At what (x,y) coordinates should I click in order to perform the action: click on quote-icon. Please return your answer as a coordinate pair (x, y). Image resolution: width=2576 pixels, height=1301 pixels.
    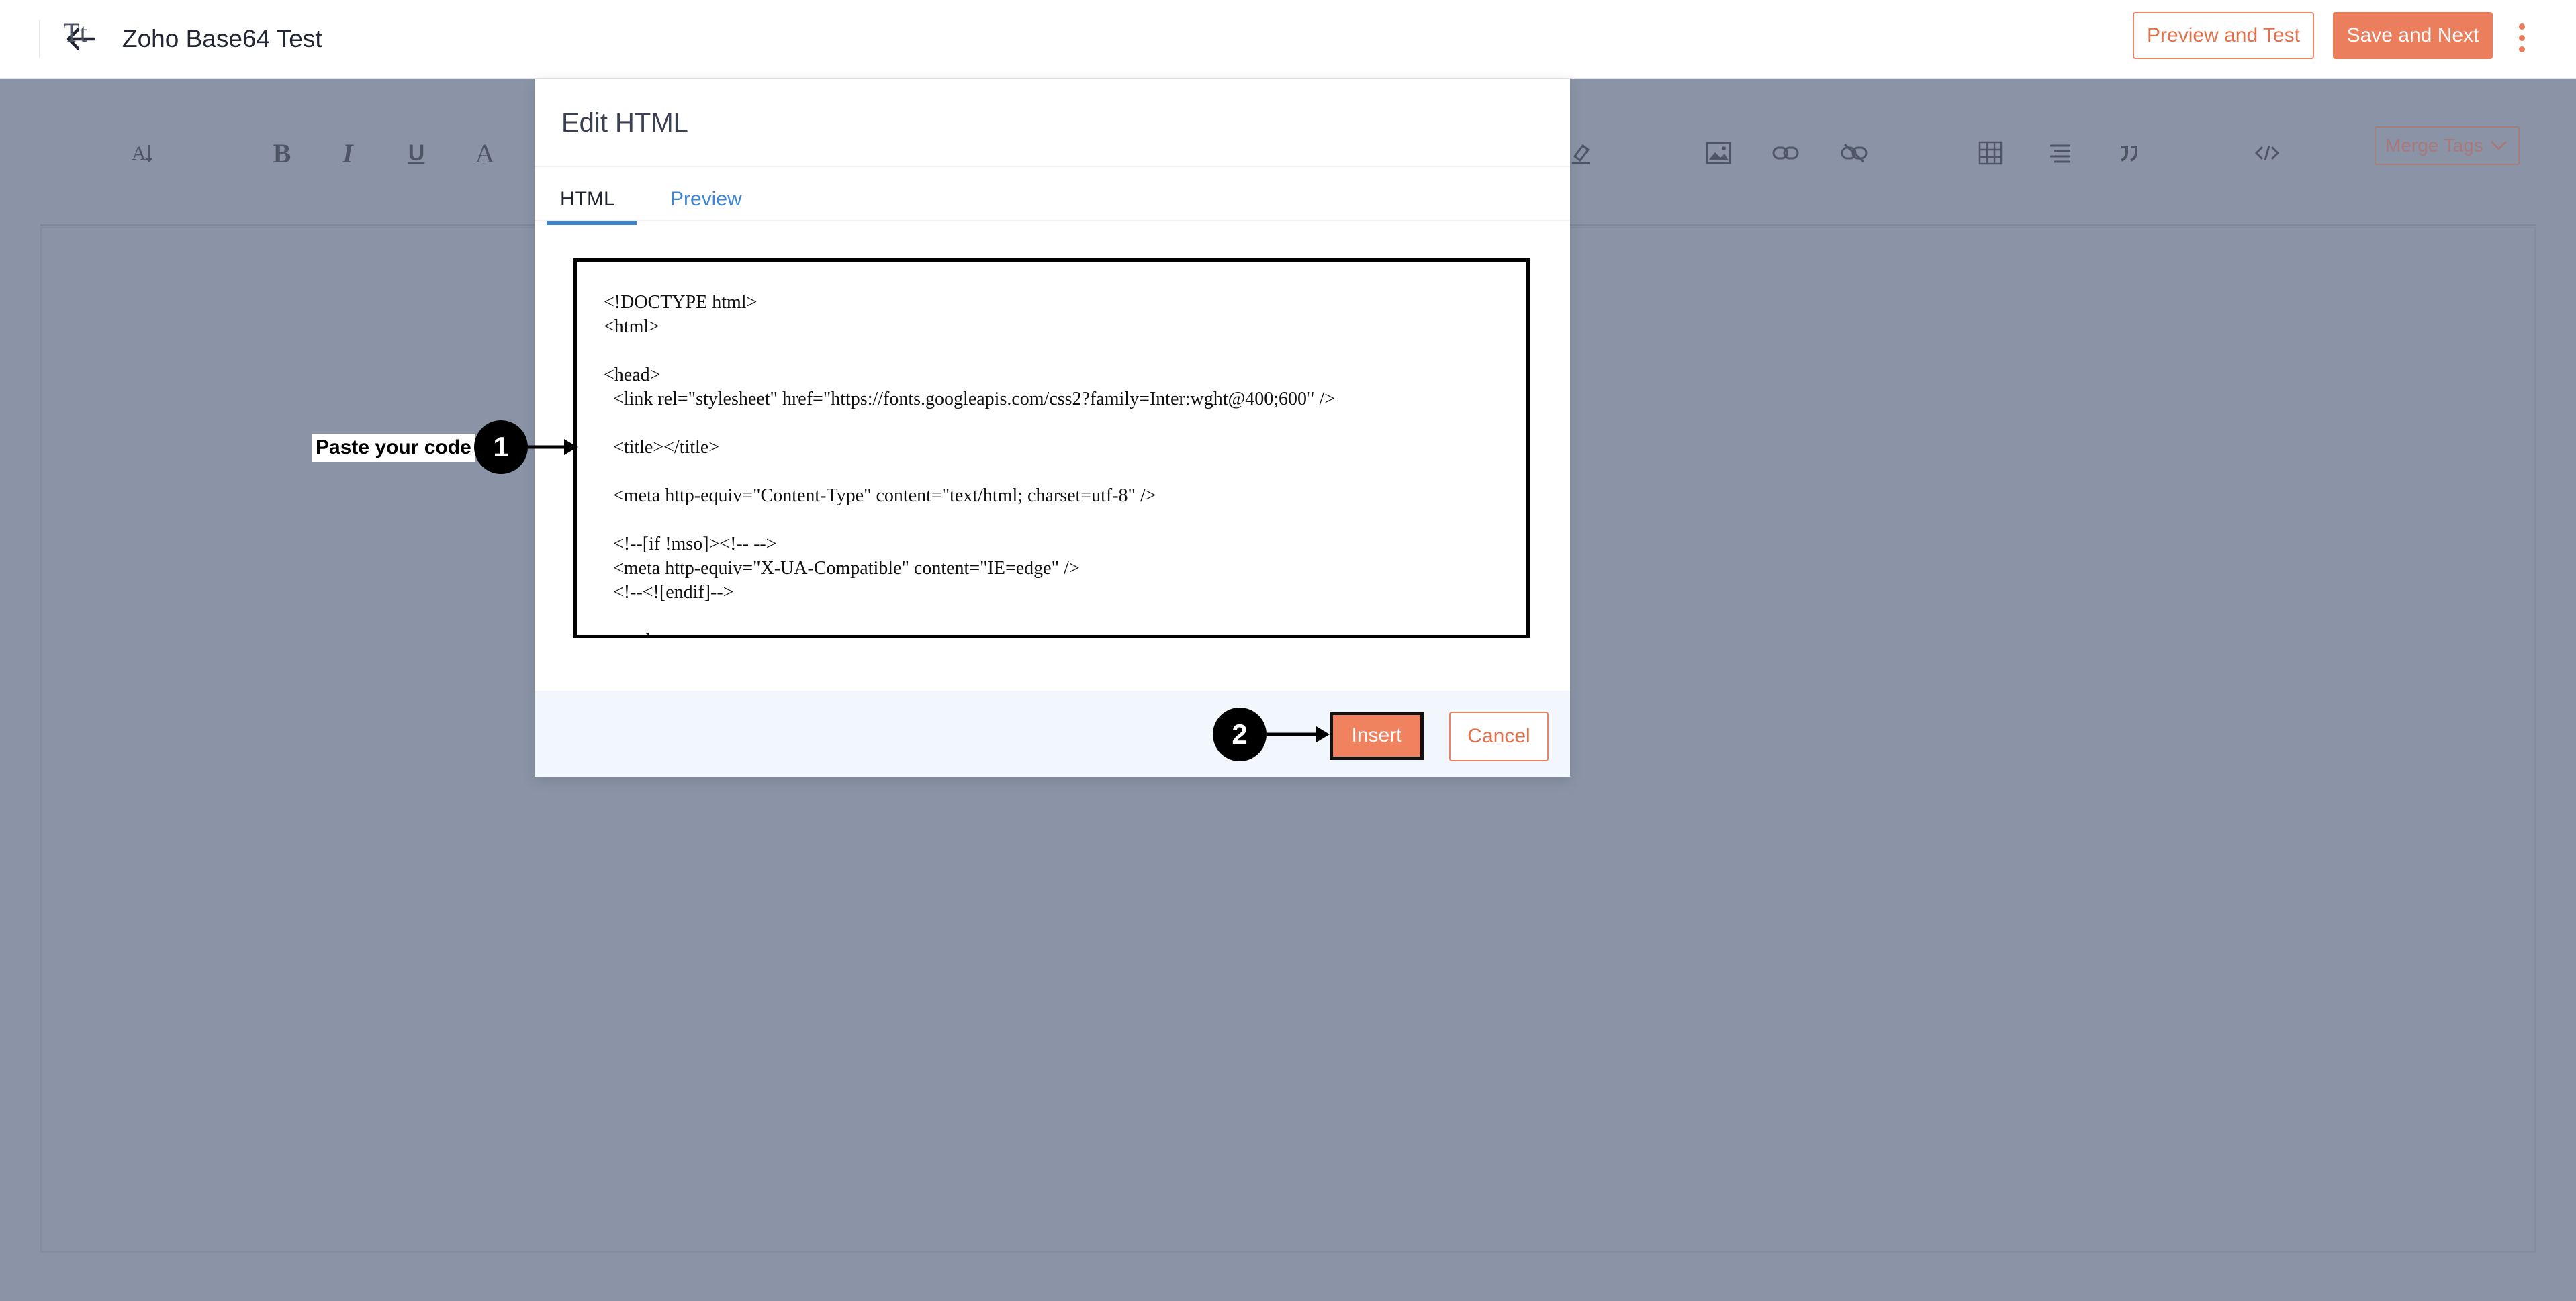
    Looking at the image, I should click on (2129, 153).